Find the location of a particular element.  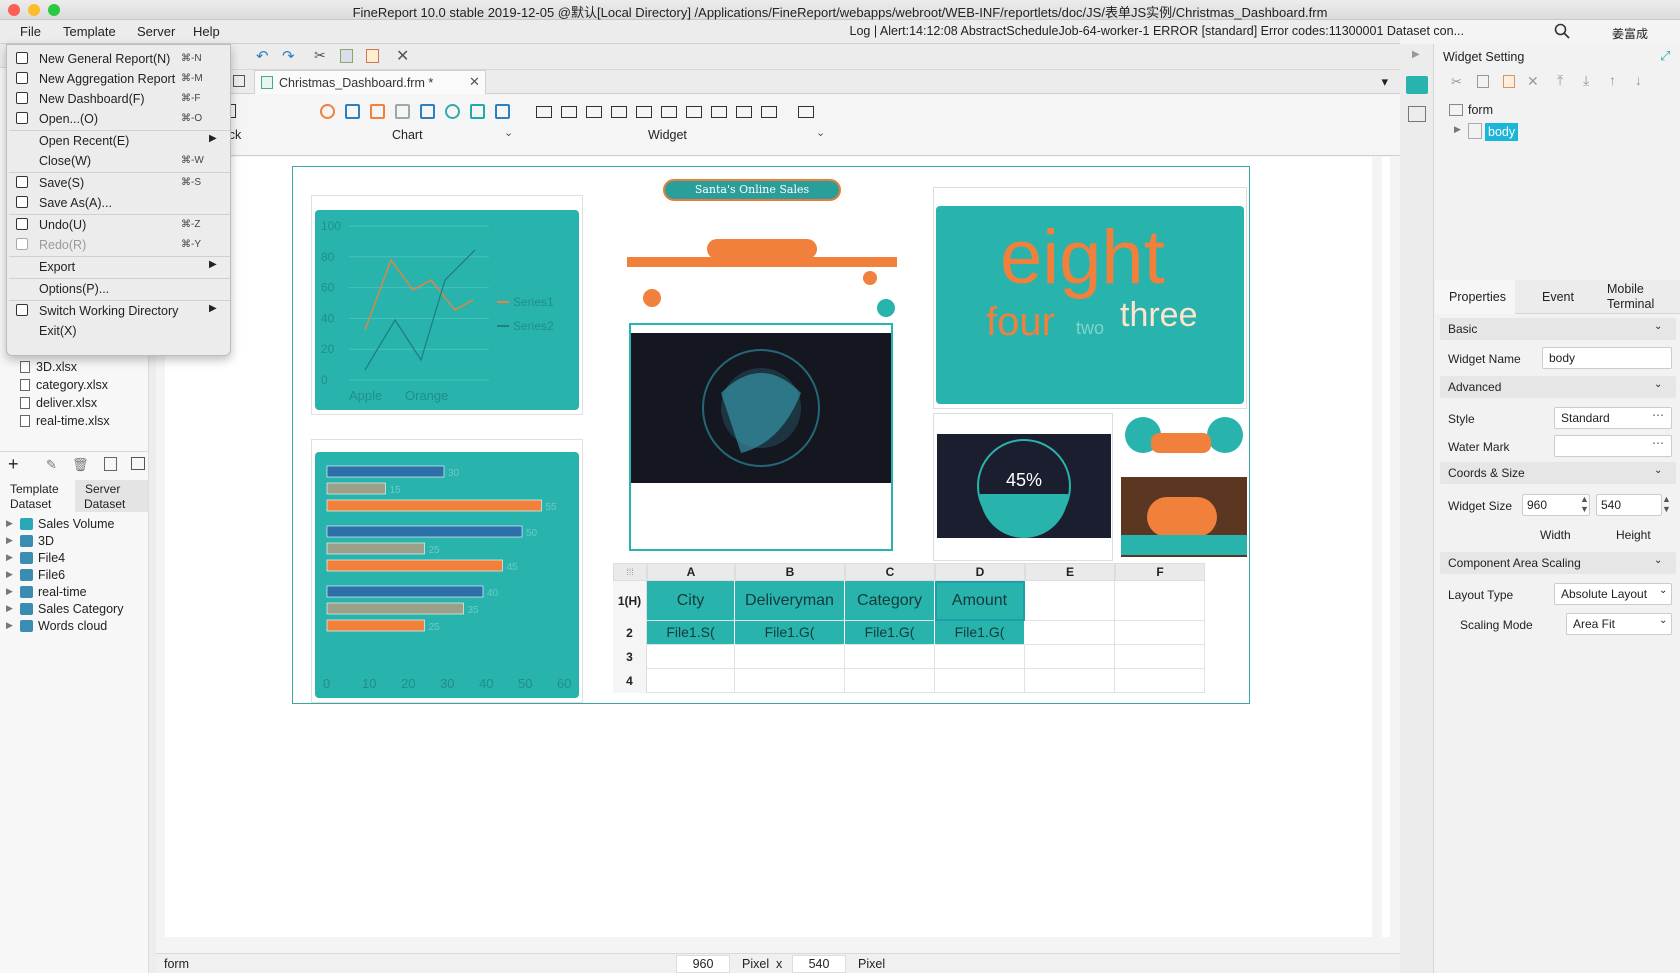

menu-server: Server is located at coordinates (156, 31).